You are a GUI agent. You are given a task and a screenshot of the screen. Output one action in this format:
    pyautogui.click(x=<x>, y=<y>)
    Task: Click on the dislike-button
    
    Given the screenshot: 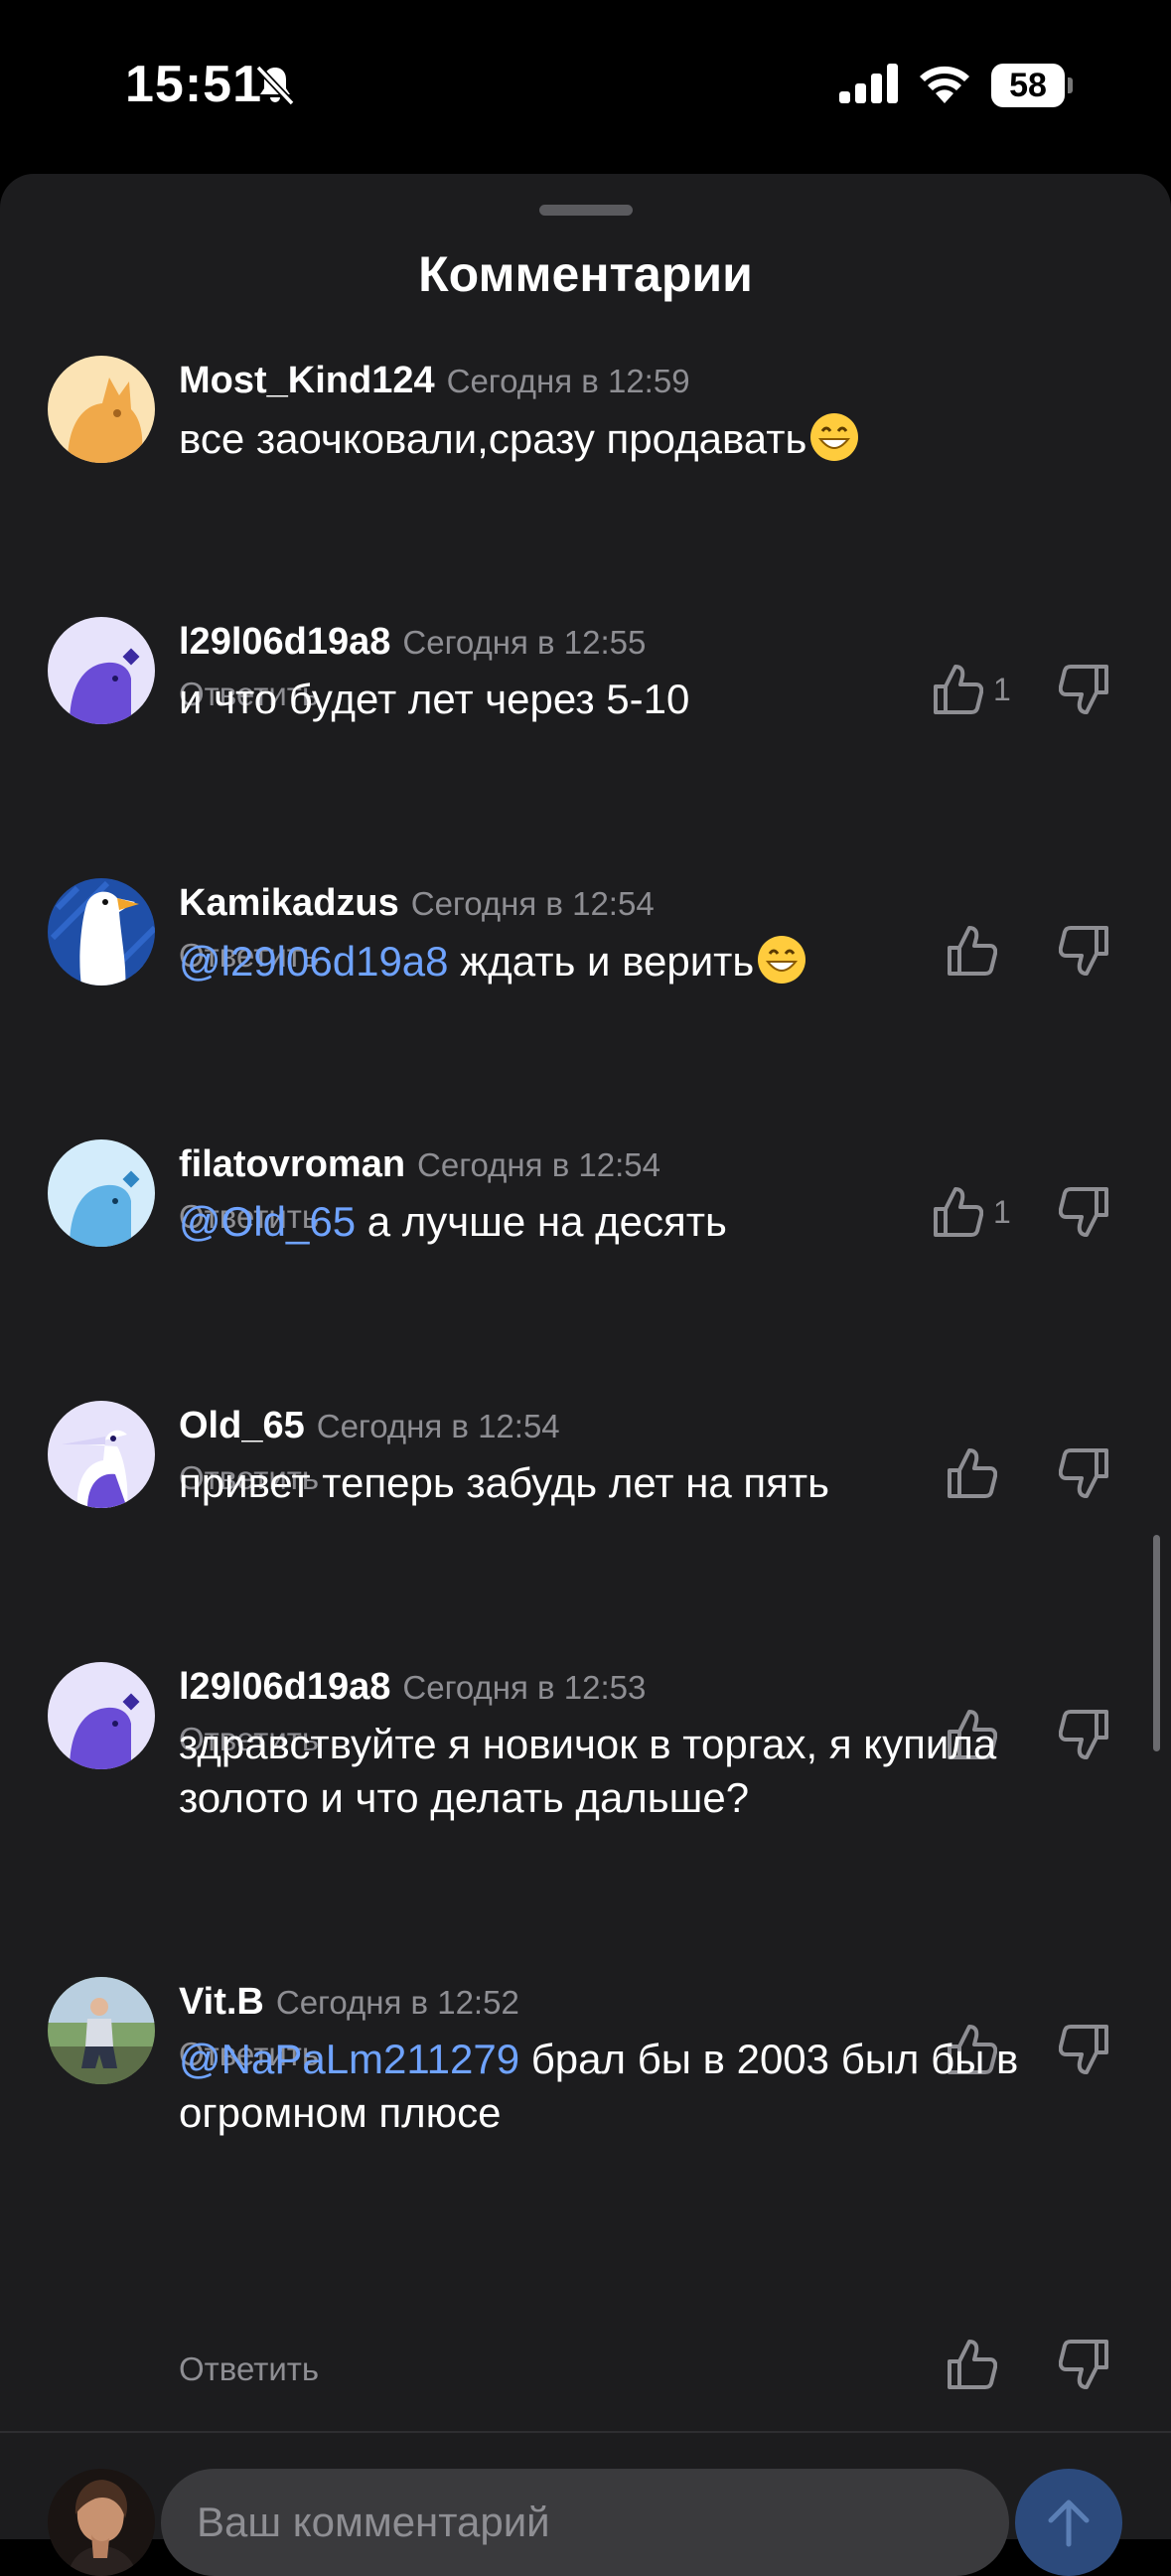 What is the action you would take?
    pyautogui.click(x=1084, y=2364)
    